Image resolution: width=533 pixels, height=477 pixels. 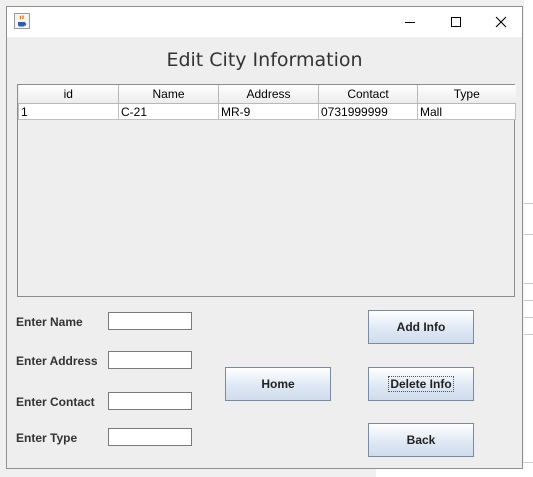 What do you see at coordinates (55, 402) in the screenshot?
I see `contact-label: Enter Contact` at bounding box center [55, 402].